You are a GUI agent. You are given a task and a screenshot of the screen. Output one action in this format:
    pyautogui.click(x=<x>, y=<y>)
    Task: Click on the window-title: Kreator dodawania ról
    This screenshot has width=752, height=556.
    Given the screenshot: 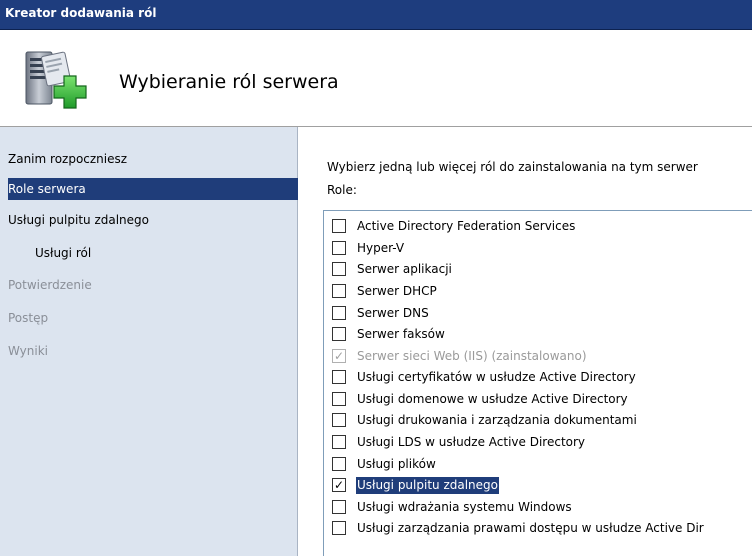 What is the action you would take?
    pyautogui.click(x=81, y=13)
    